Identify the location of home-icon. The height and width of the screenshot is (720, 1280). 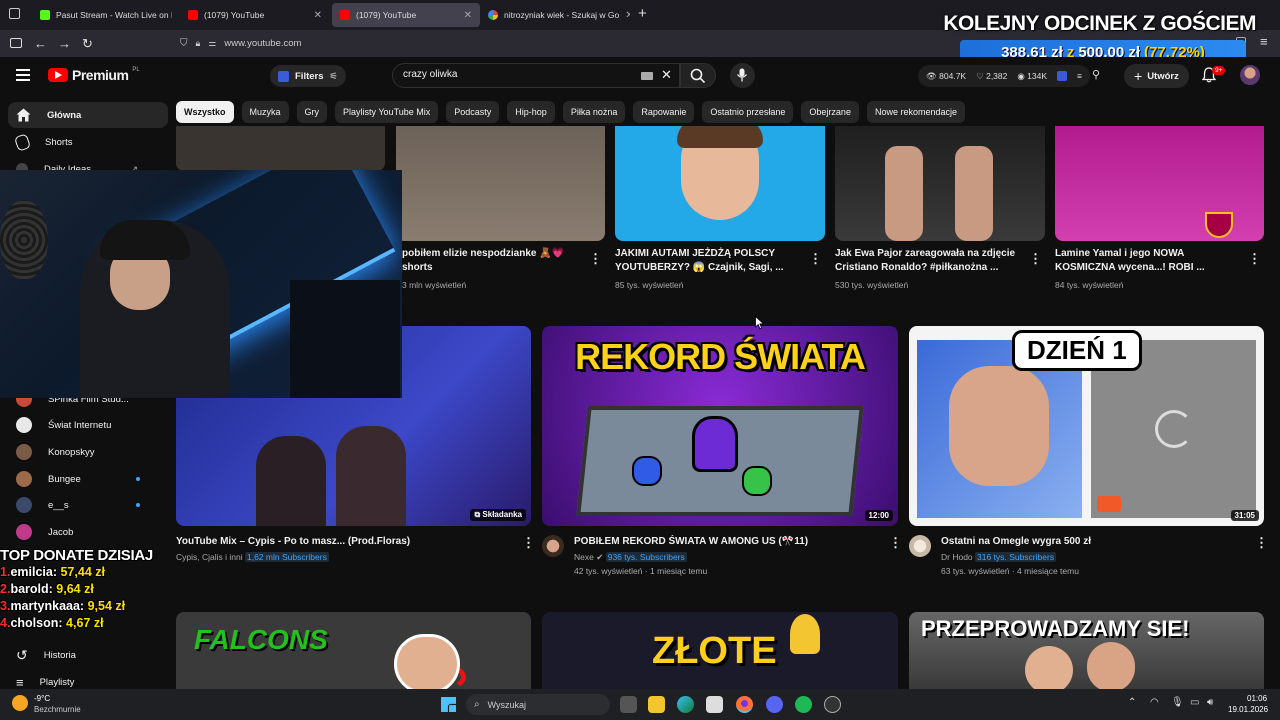
(23, 115).